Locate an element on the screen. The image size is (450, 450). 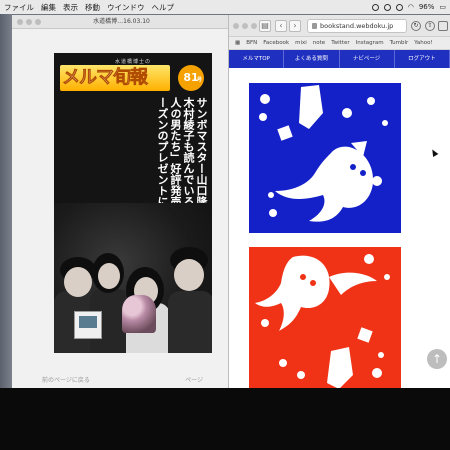
preview-titlebar: 水道橋博…16.03.10 is located at coordinates (121, 22).